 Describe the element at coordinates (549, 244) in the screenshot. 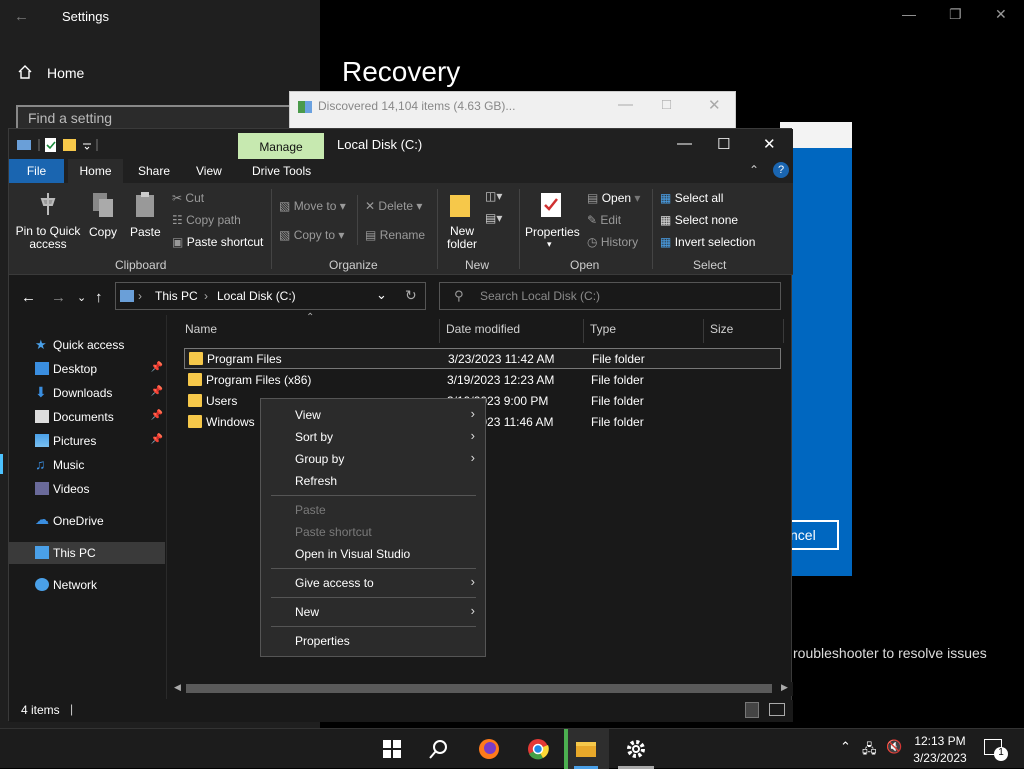

I see `properties-dropdown-icon: ▾` at that location.